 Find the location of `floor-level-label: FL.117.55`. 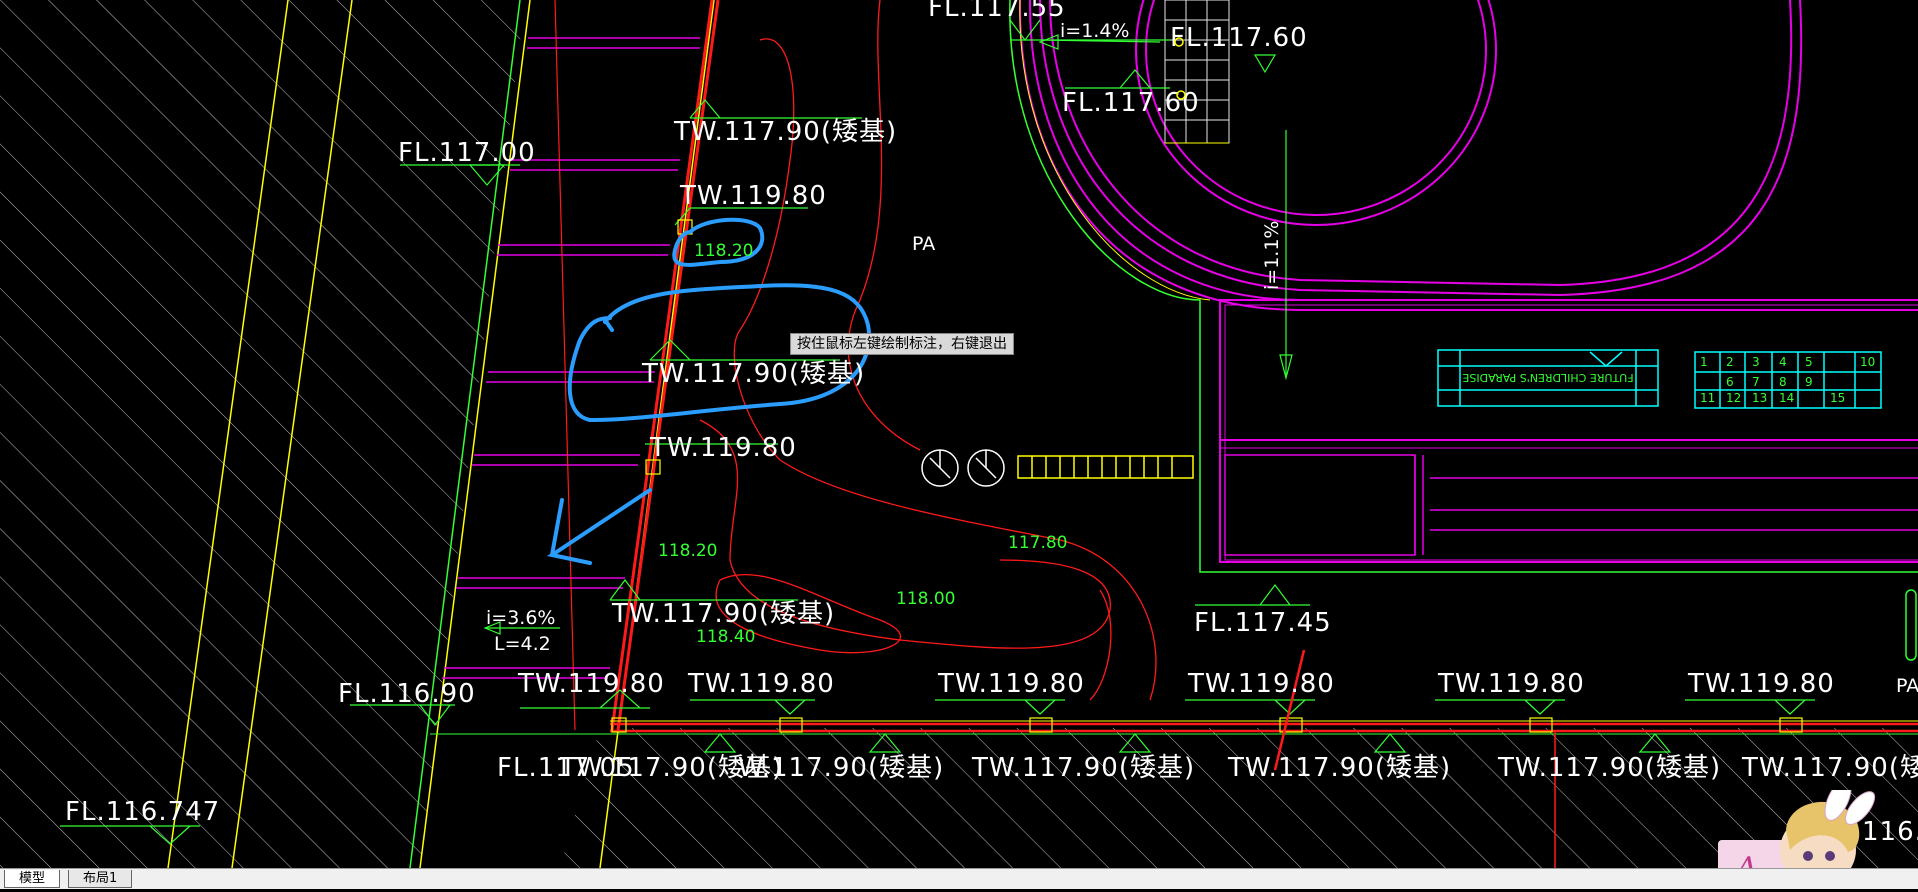

floor-level-label: FL.117.55 is located at coordinates (997, 11).